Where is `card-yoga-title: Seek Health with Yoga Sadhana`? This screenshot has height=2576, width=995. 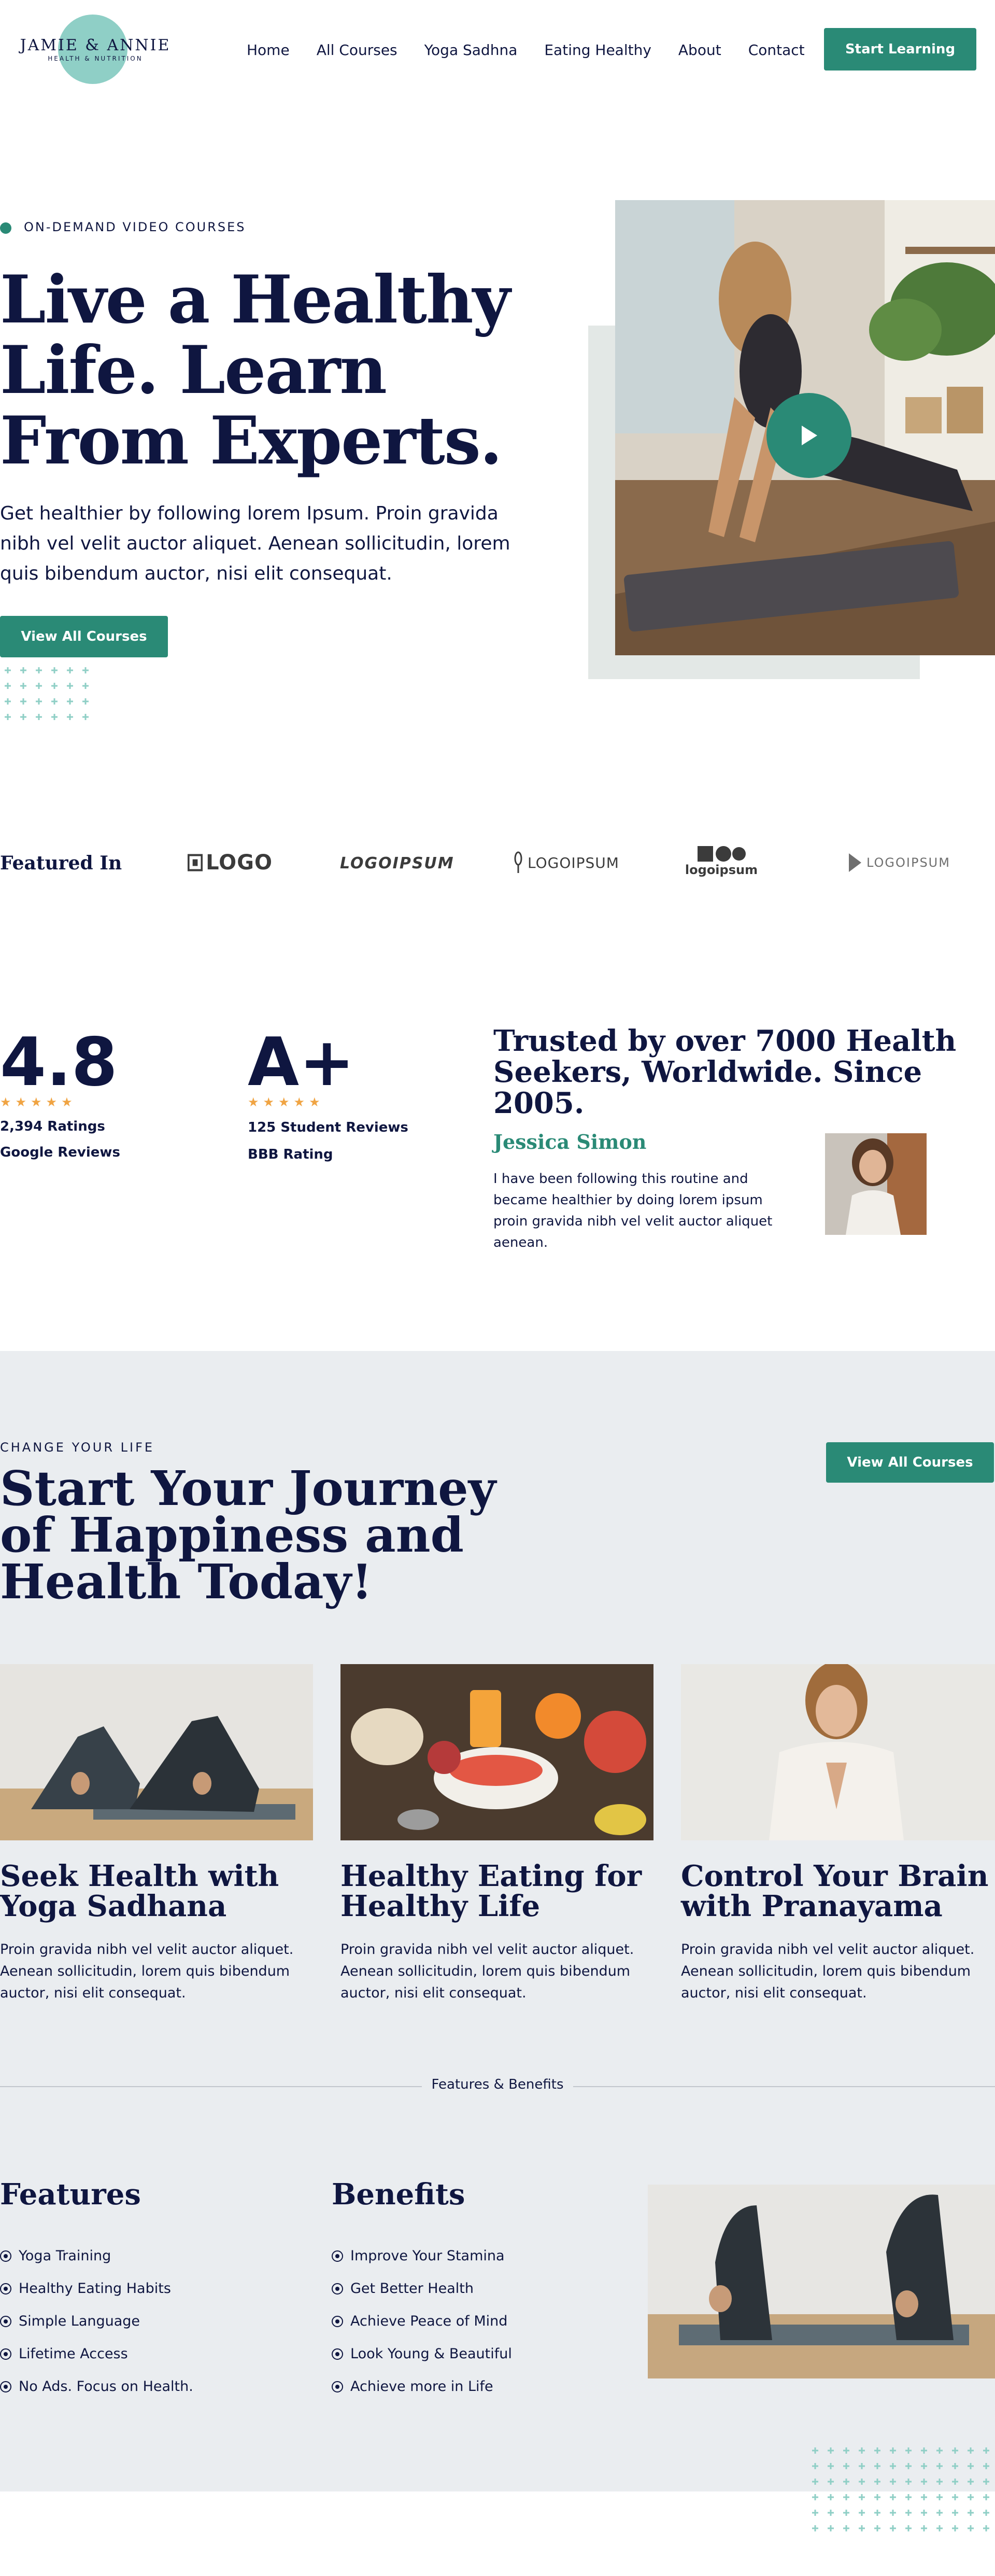 card-yoga-title: Seek Health with Yoga Sadhana is located at coordinates (156, 1891).